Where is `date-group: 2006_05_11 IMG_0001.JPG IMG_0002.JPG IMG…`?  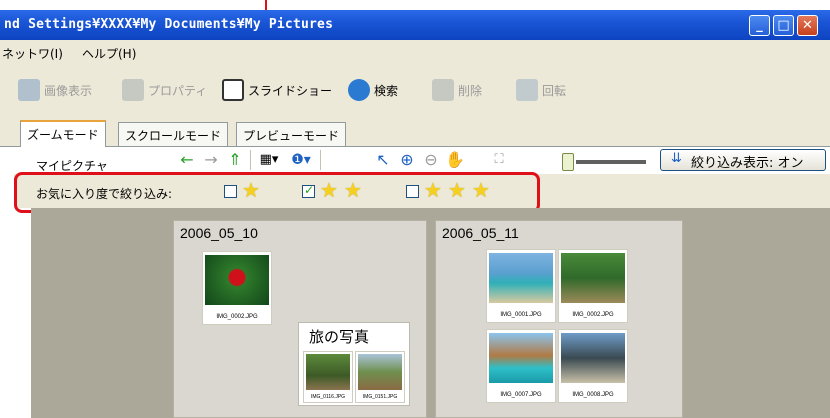 date-group: 2006_05_11 IMG_0001.JPG IMG_0002.JPG IMG… is located at coordinates (559, 319).